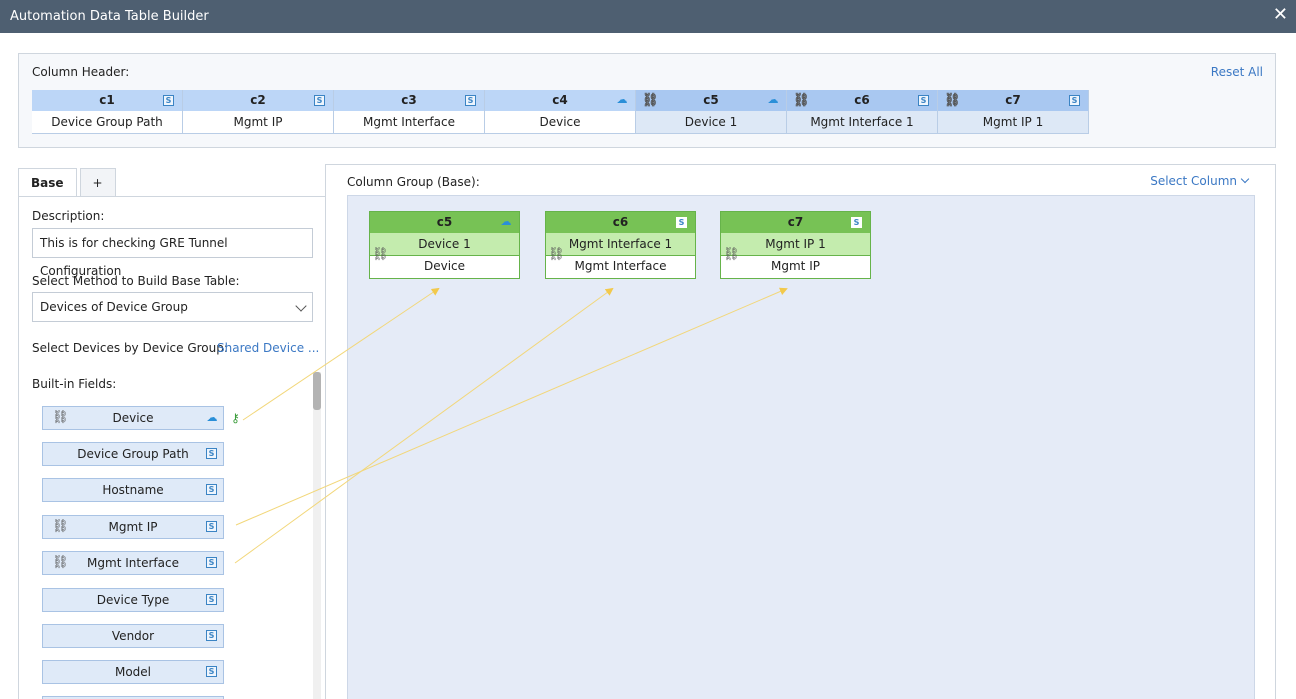 Image resolution: width=1296 pixels, height=699 pixels. I want to click on builtin-field-device-group-path: Device Group Path S, so click(133, 454).